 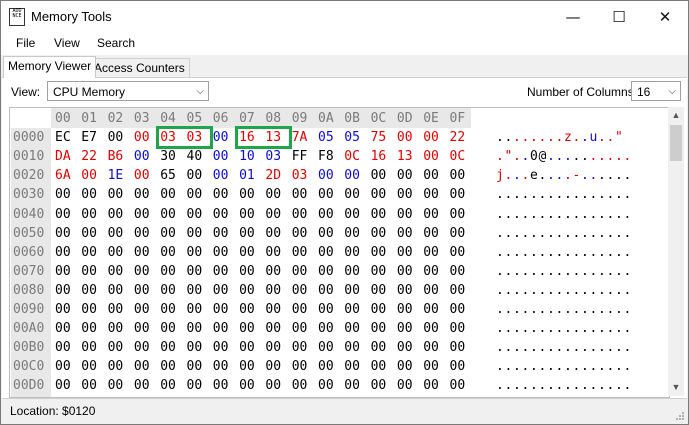 I want to click on hex-byte: B6, so click(x=116, y=156).